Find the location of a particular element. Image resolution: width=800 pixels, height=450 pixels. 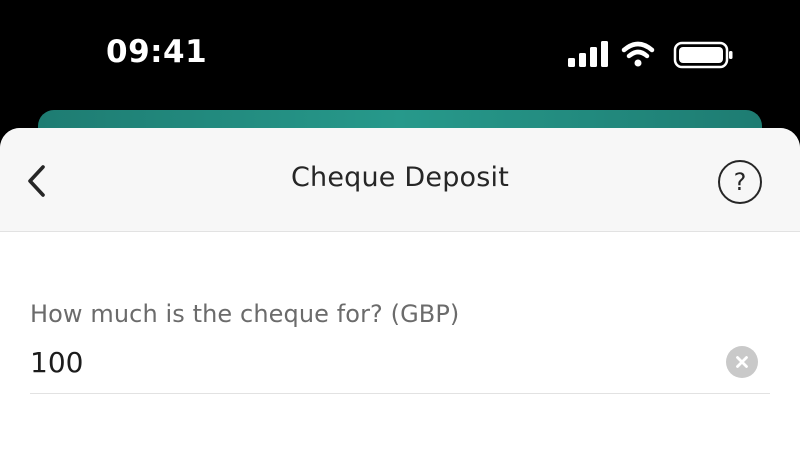

help-circle-icon: ? is located at coordinates (740, 182).